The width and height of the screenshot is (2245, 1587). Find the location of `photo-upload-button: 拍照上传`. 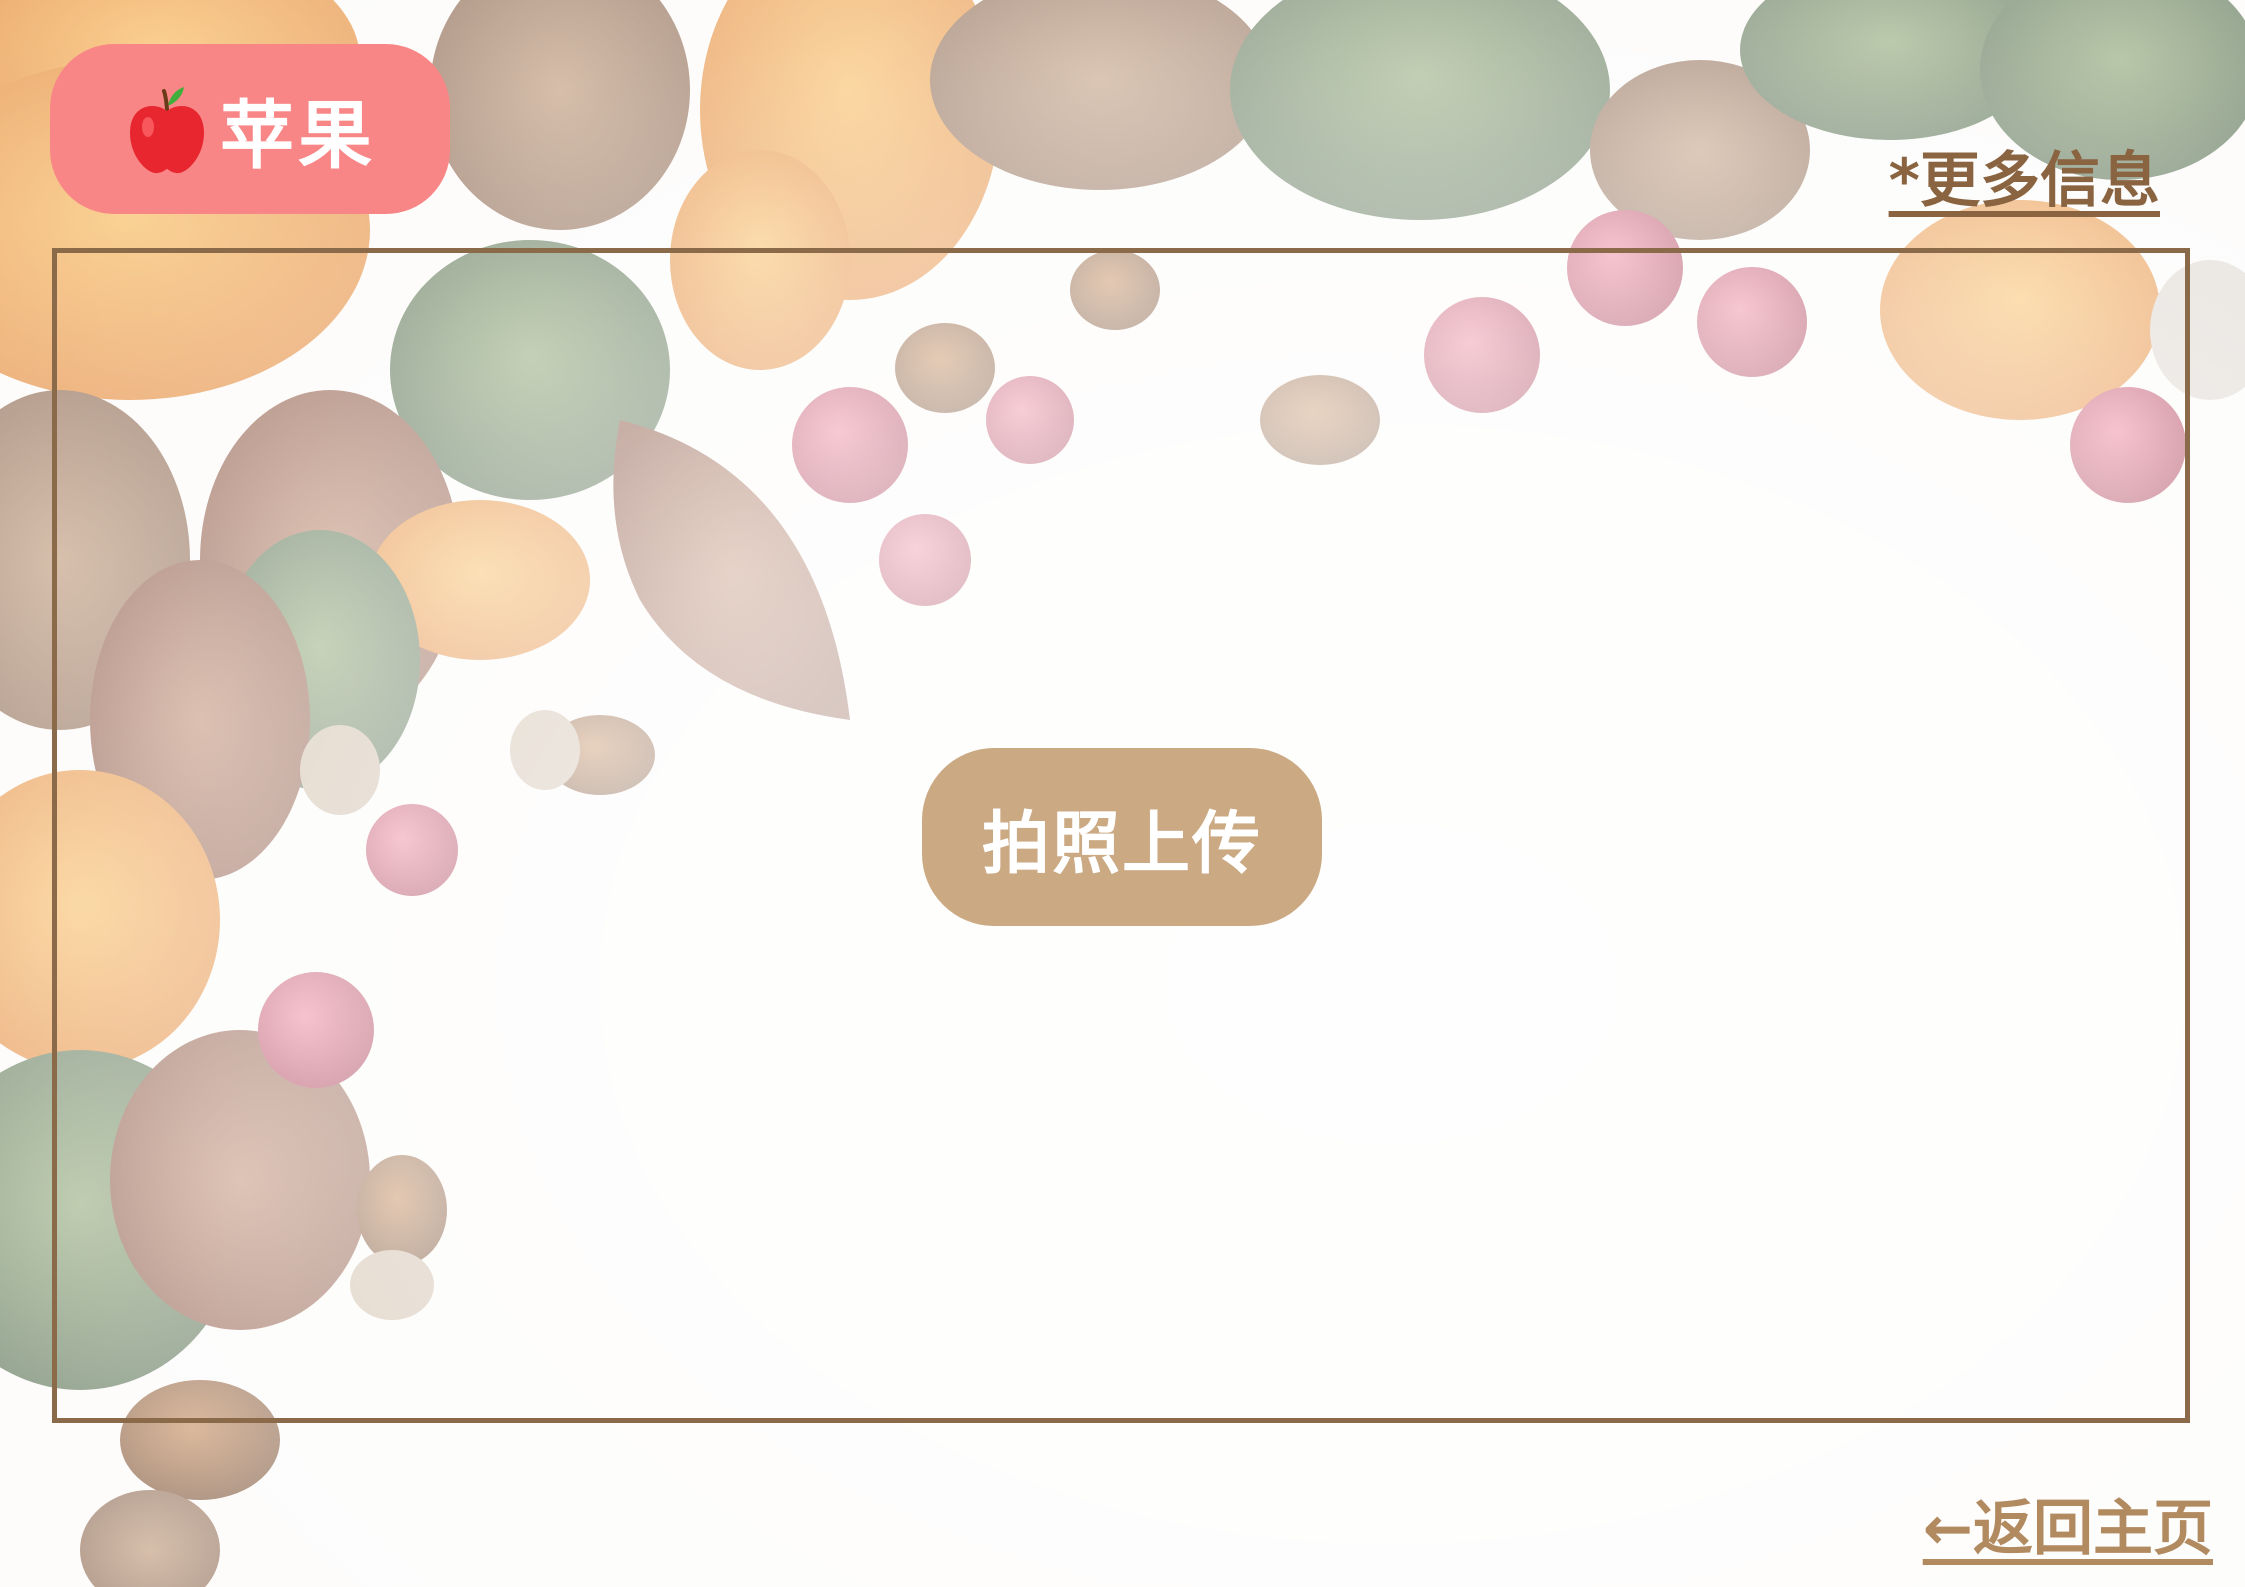

photo-upload-button: 拍照上传 is located at coordinates (1122, 837).